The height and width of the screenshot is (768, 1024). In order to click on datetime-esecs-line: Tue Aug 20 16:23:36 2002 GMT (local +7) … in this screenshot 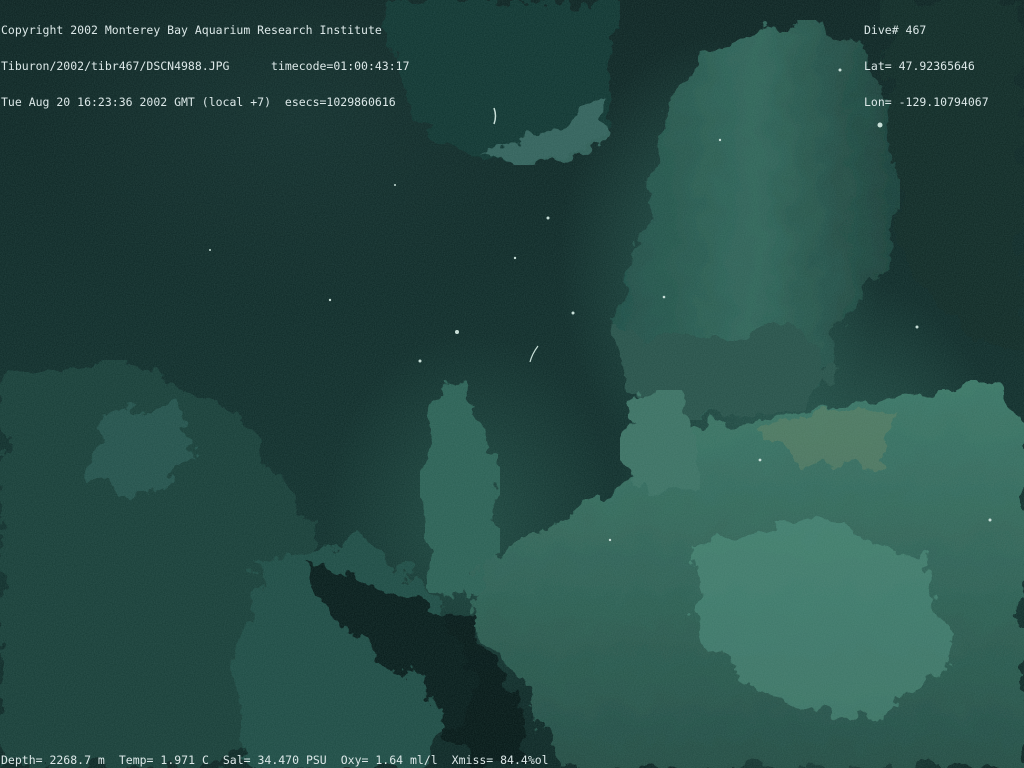, I will do `click(205, 102)`.